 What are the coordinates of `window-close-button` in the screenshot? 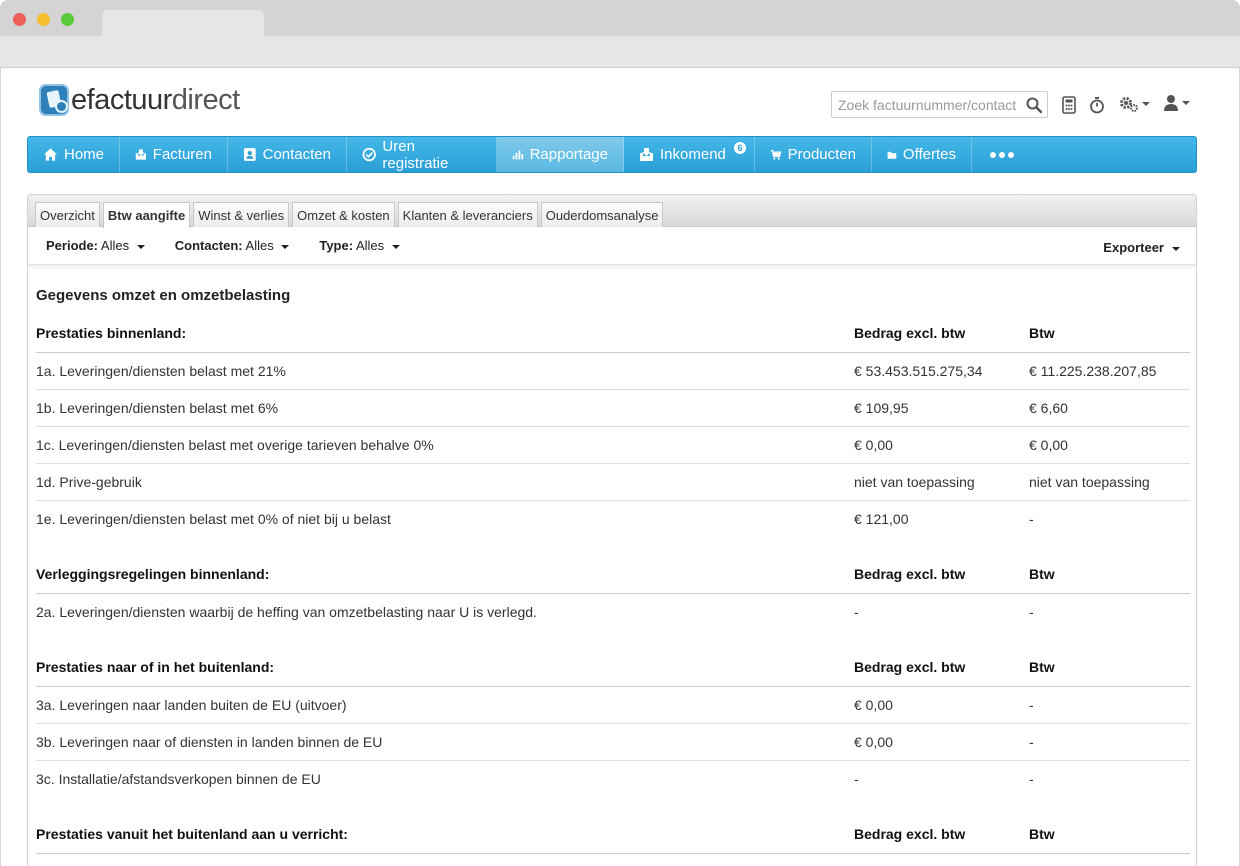 It's located at (19, 19).